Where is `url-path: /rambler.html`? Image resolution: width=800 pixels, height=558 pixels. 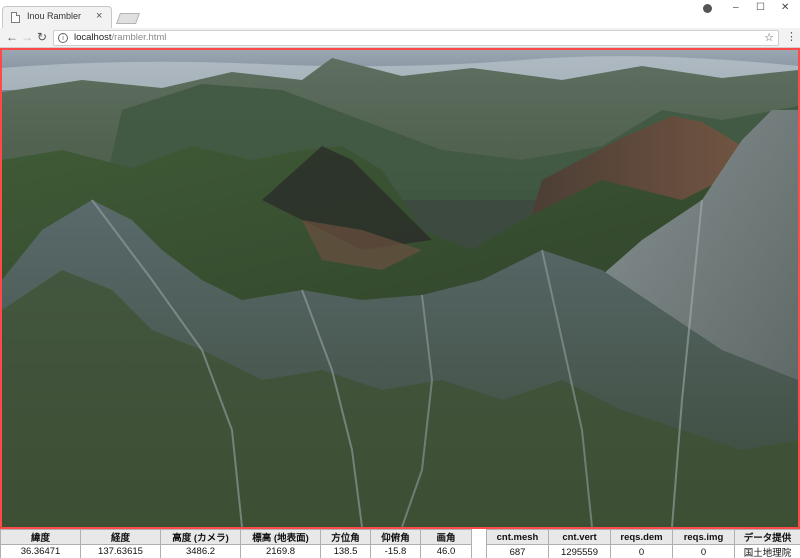
url-path: /rambler.html is located at coordinates (139, 37).